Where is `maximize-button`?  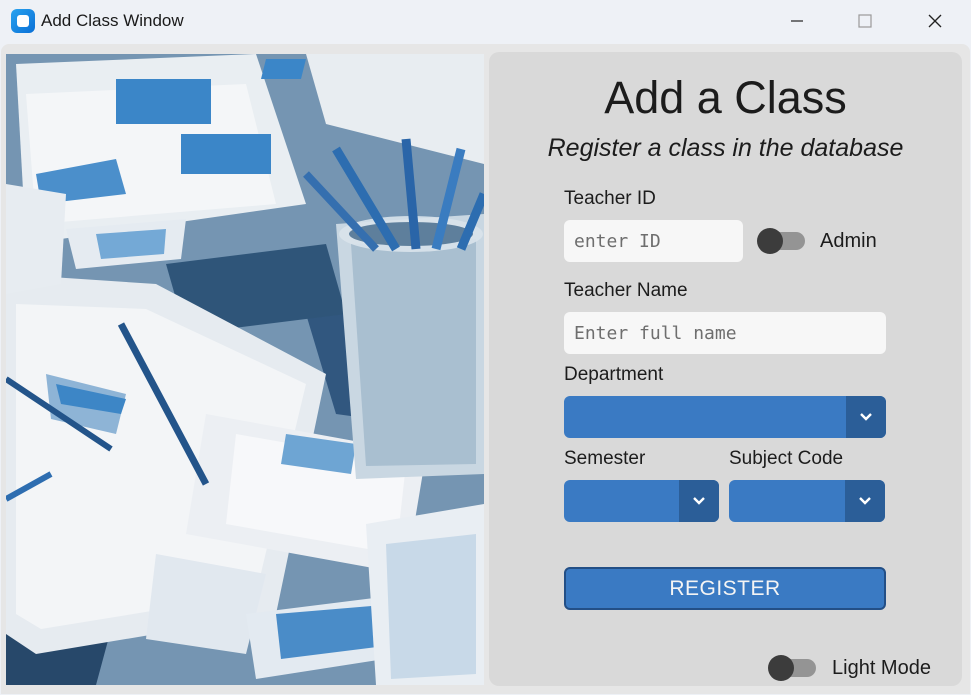 maximize-button is located at coordinates (865, 21).